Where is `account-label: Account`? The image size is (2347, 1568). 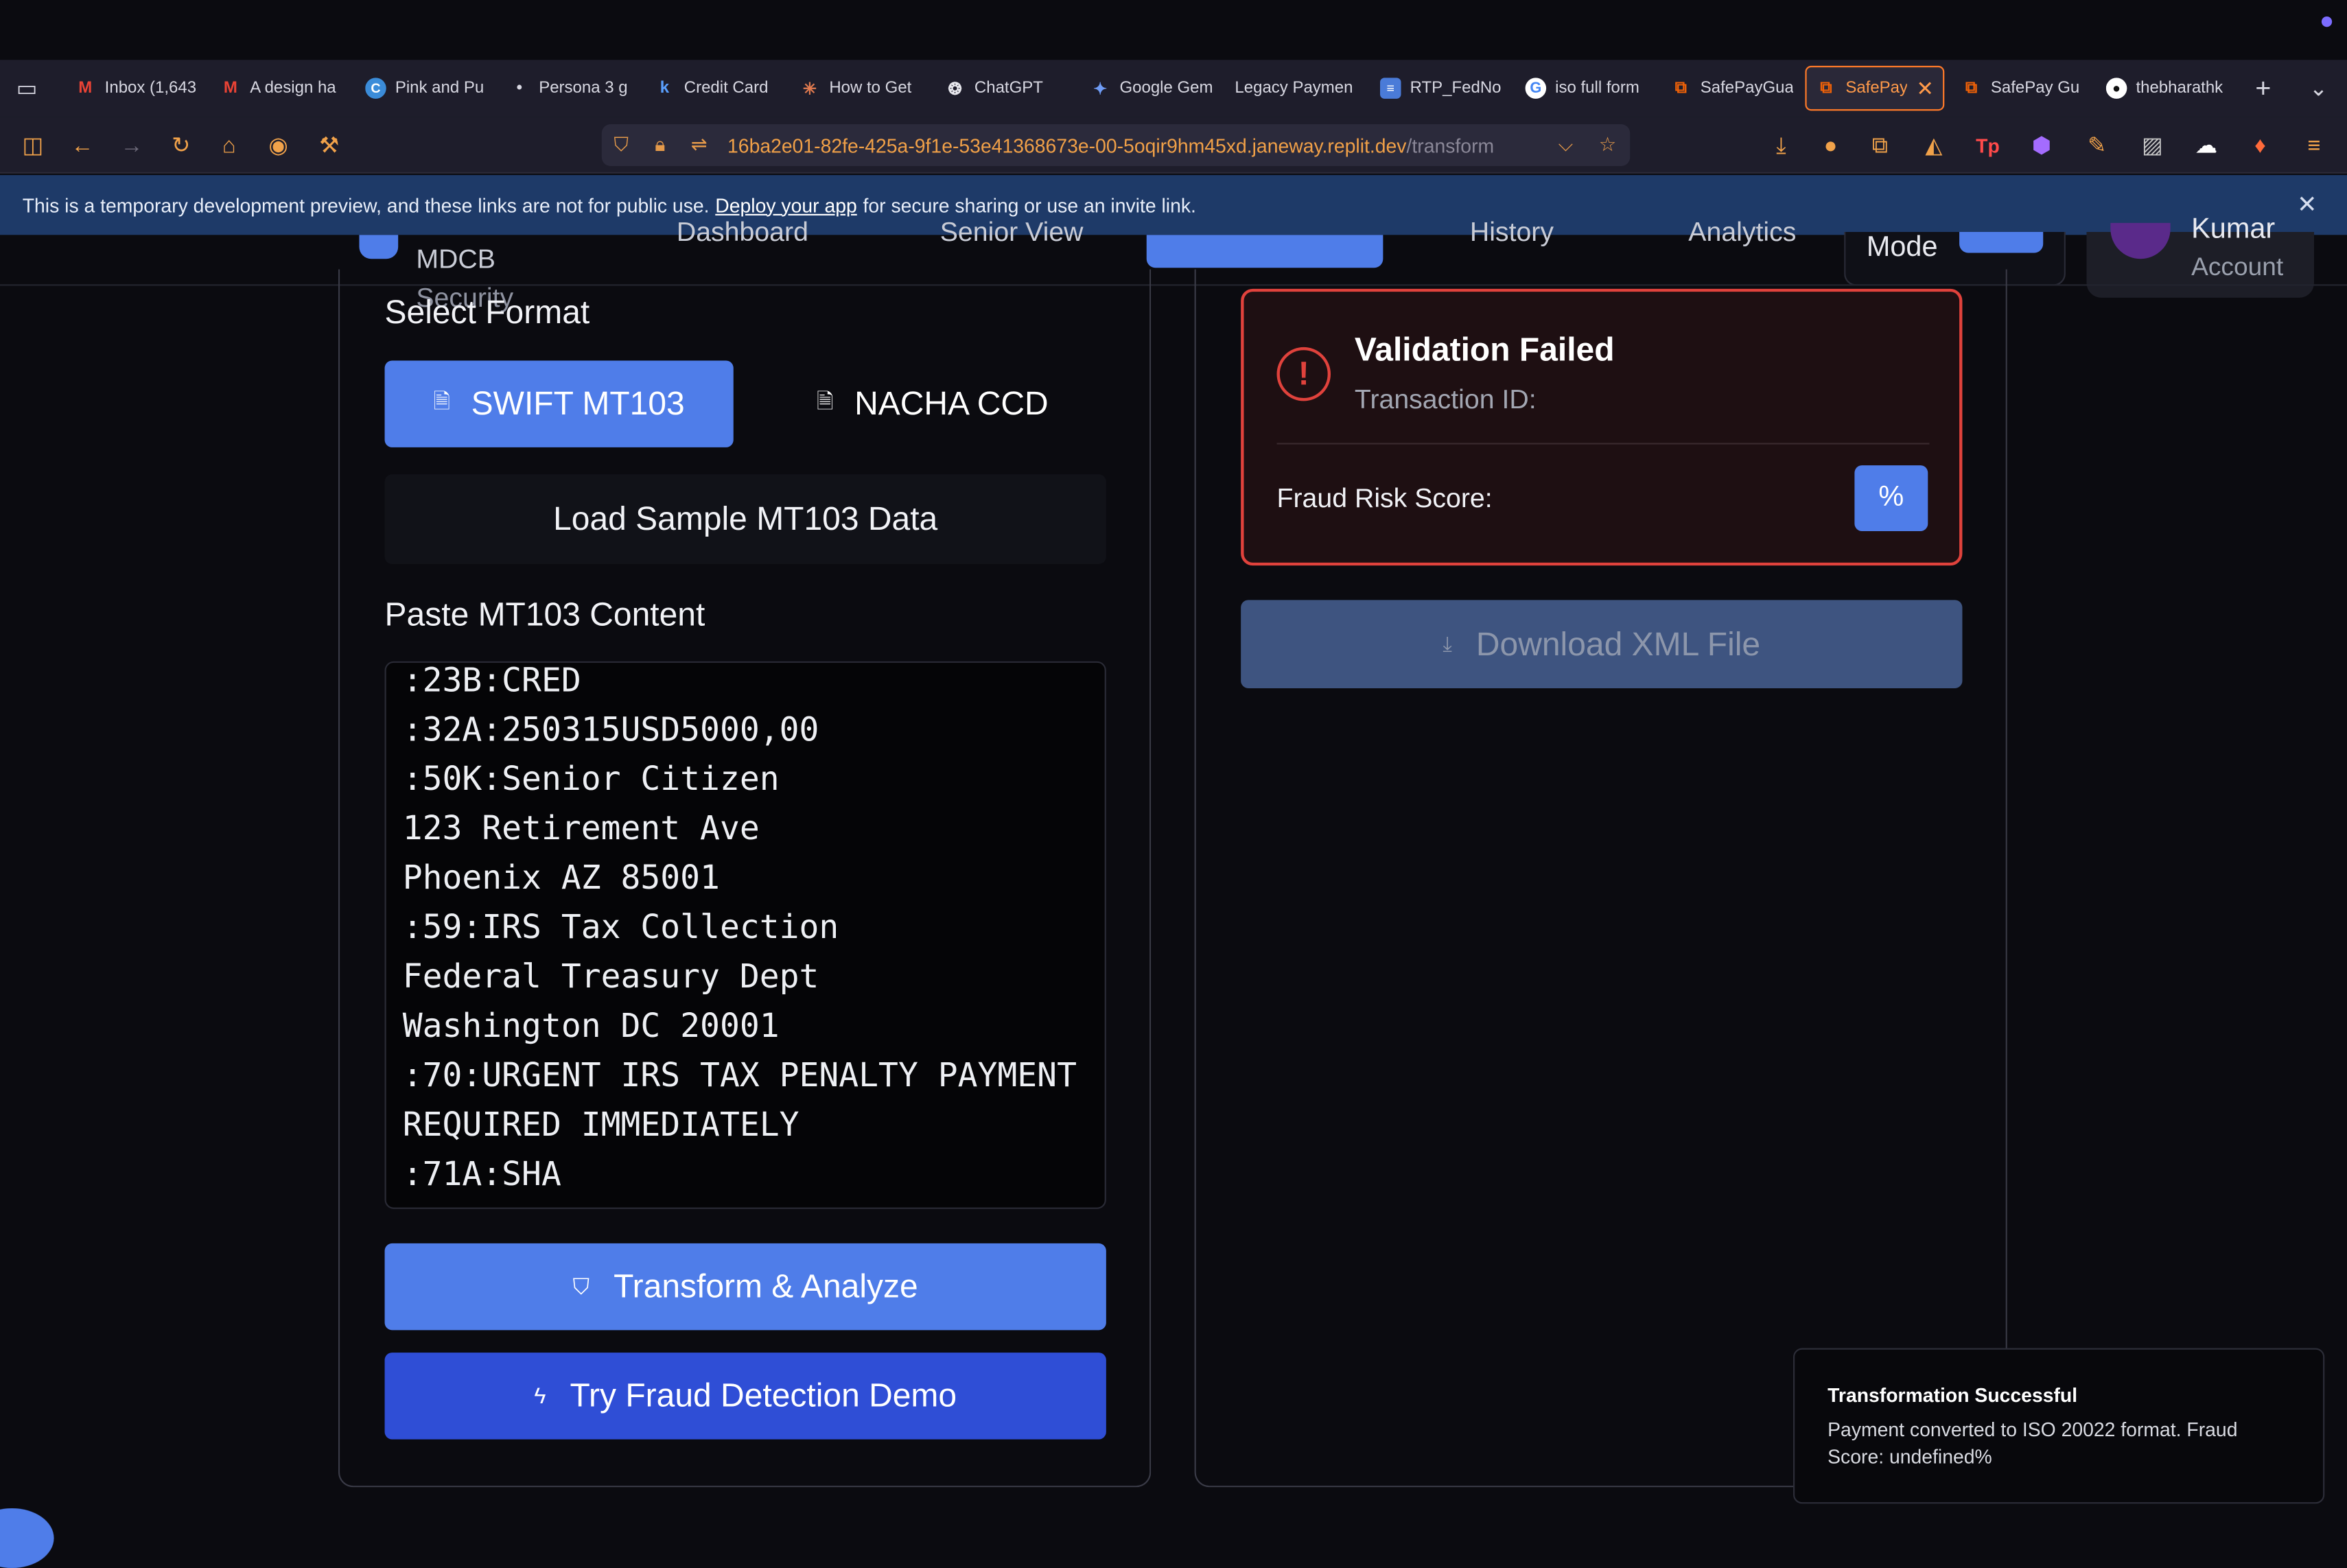
account-label: Account is located at coordinates (2237, 267).